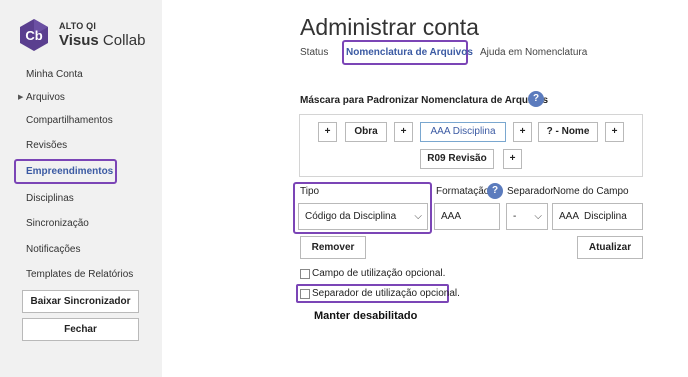  I want to click on sidebar-item-arquivos: Arquivos, so click(45, 97).